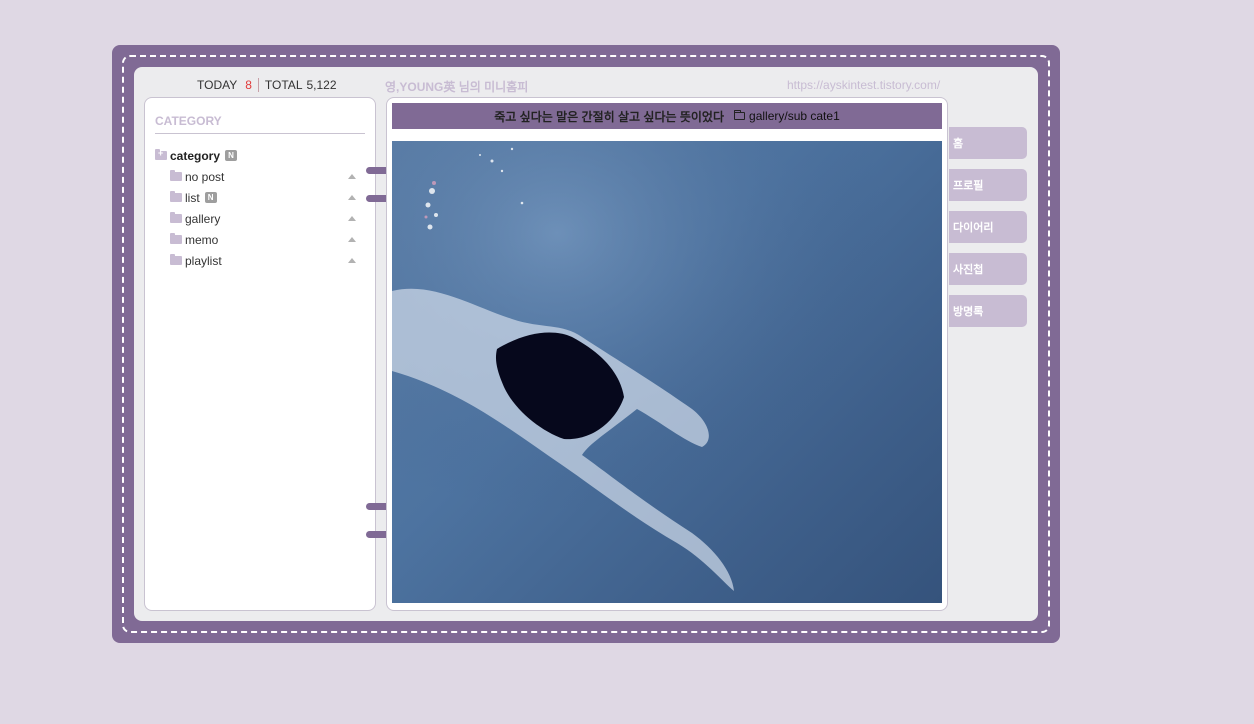 Image resolution: width=1254 pixels, height=724 pixels. What do you see at coordinates (205, 176) in the screenshot?
I see `category-item-label: no post` at bounding box center [205, 176].